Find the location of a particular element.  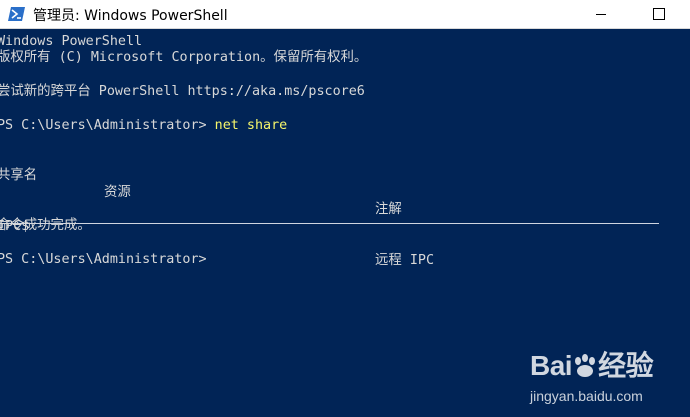

minimize-button is located at coordinates (601, 14).